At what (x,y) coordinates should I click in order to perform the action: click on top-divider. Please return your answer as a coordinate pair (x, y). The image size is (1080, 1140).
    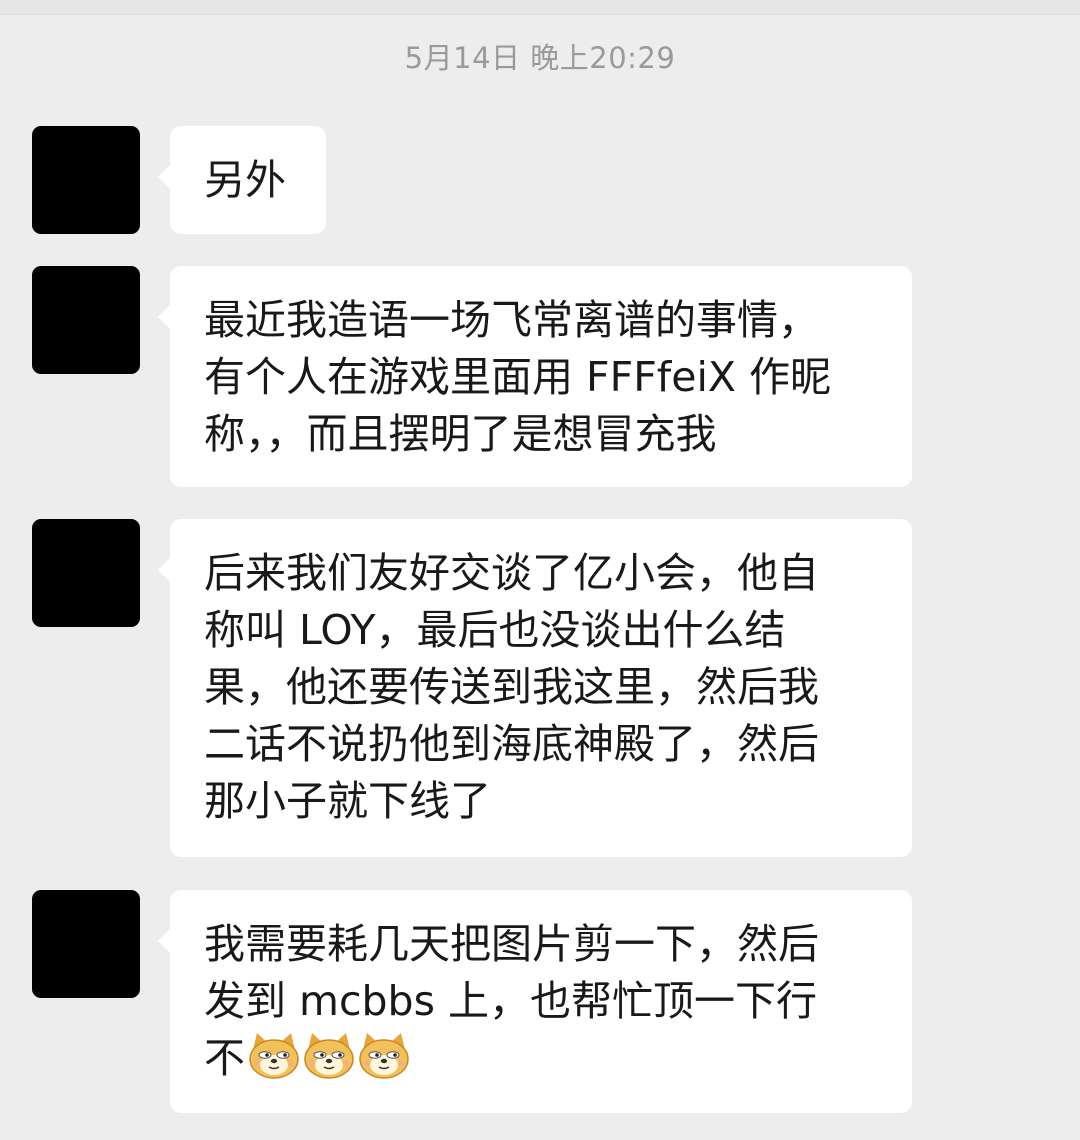
    Looking at the image, I should click on (540, 7).